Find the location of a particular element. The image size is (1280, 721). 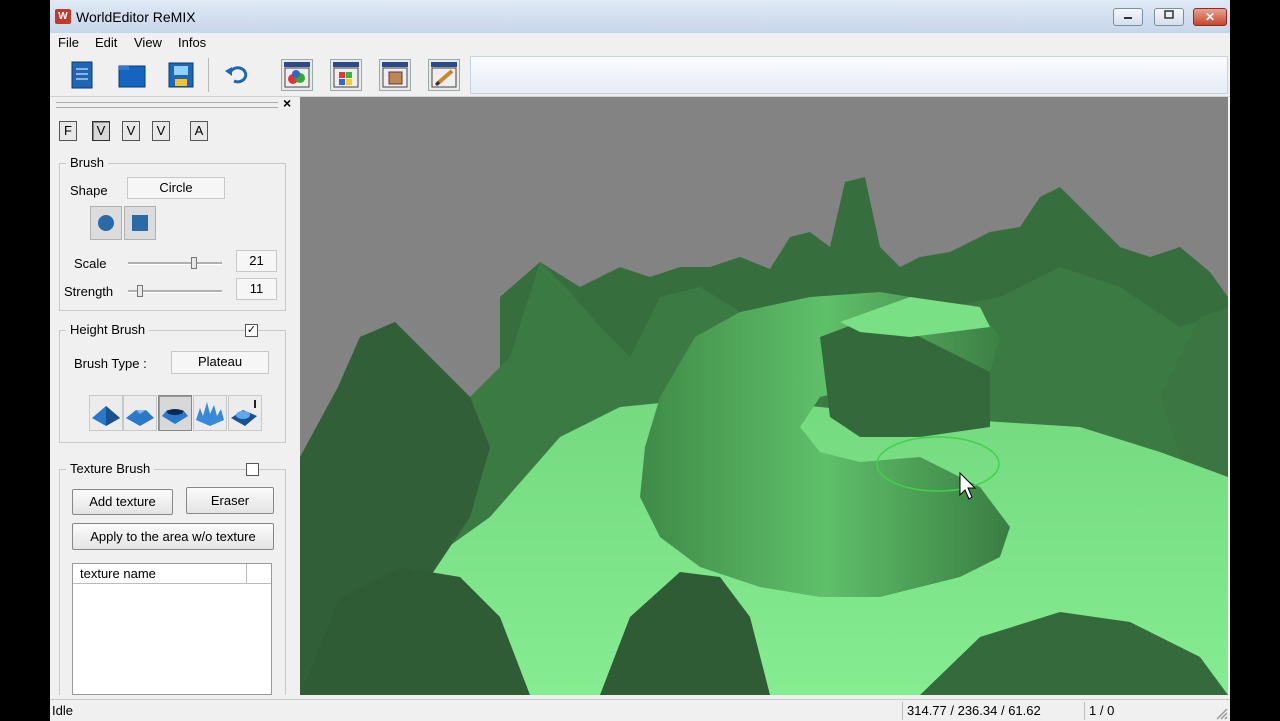

title-bar: W WorldEditor ReMIX ✕ is located at coordinates (640, 17).